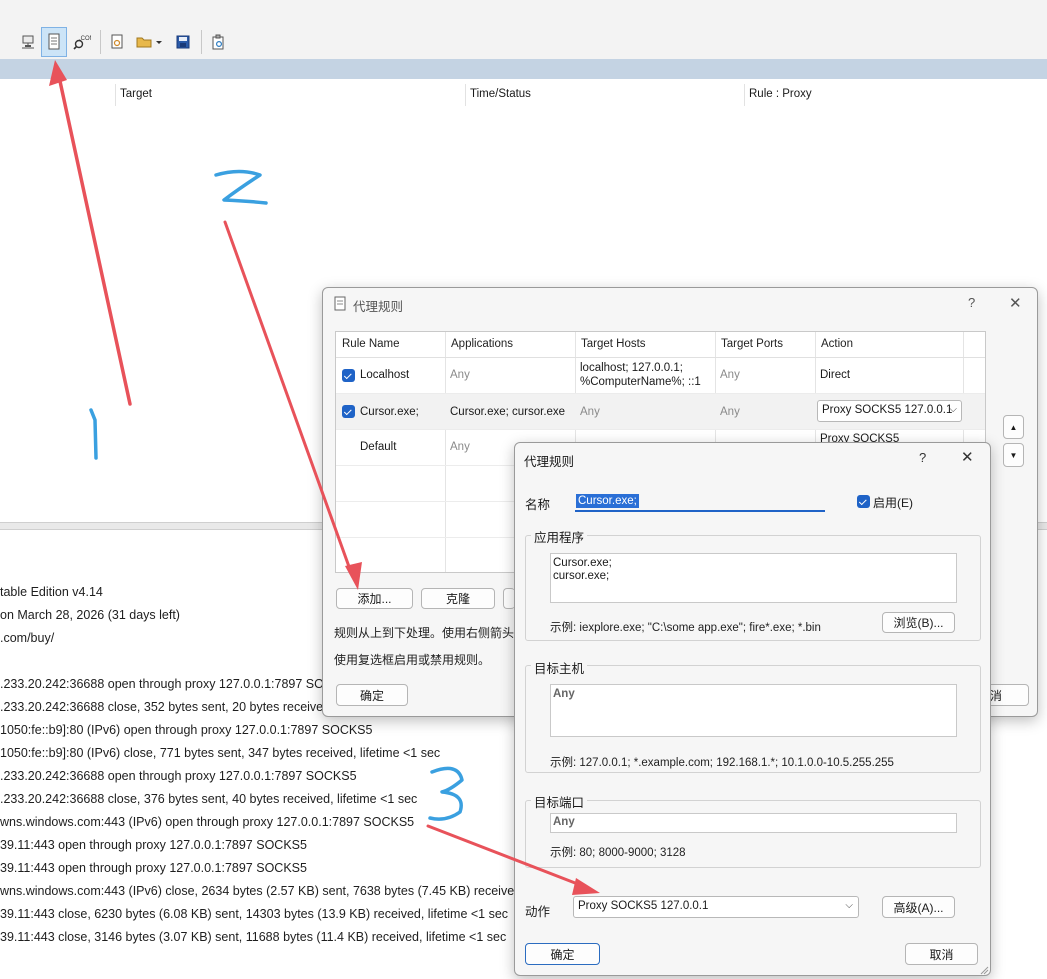  What do you see at coordinates (378, 447) in the screenshot?
I see `rule-name: Default` at bounding box center [378, 447].